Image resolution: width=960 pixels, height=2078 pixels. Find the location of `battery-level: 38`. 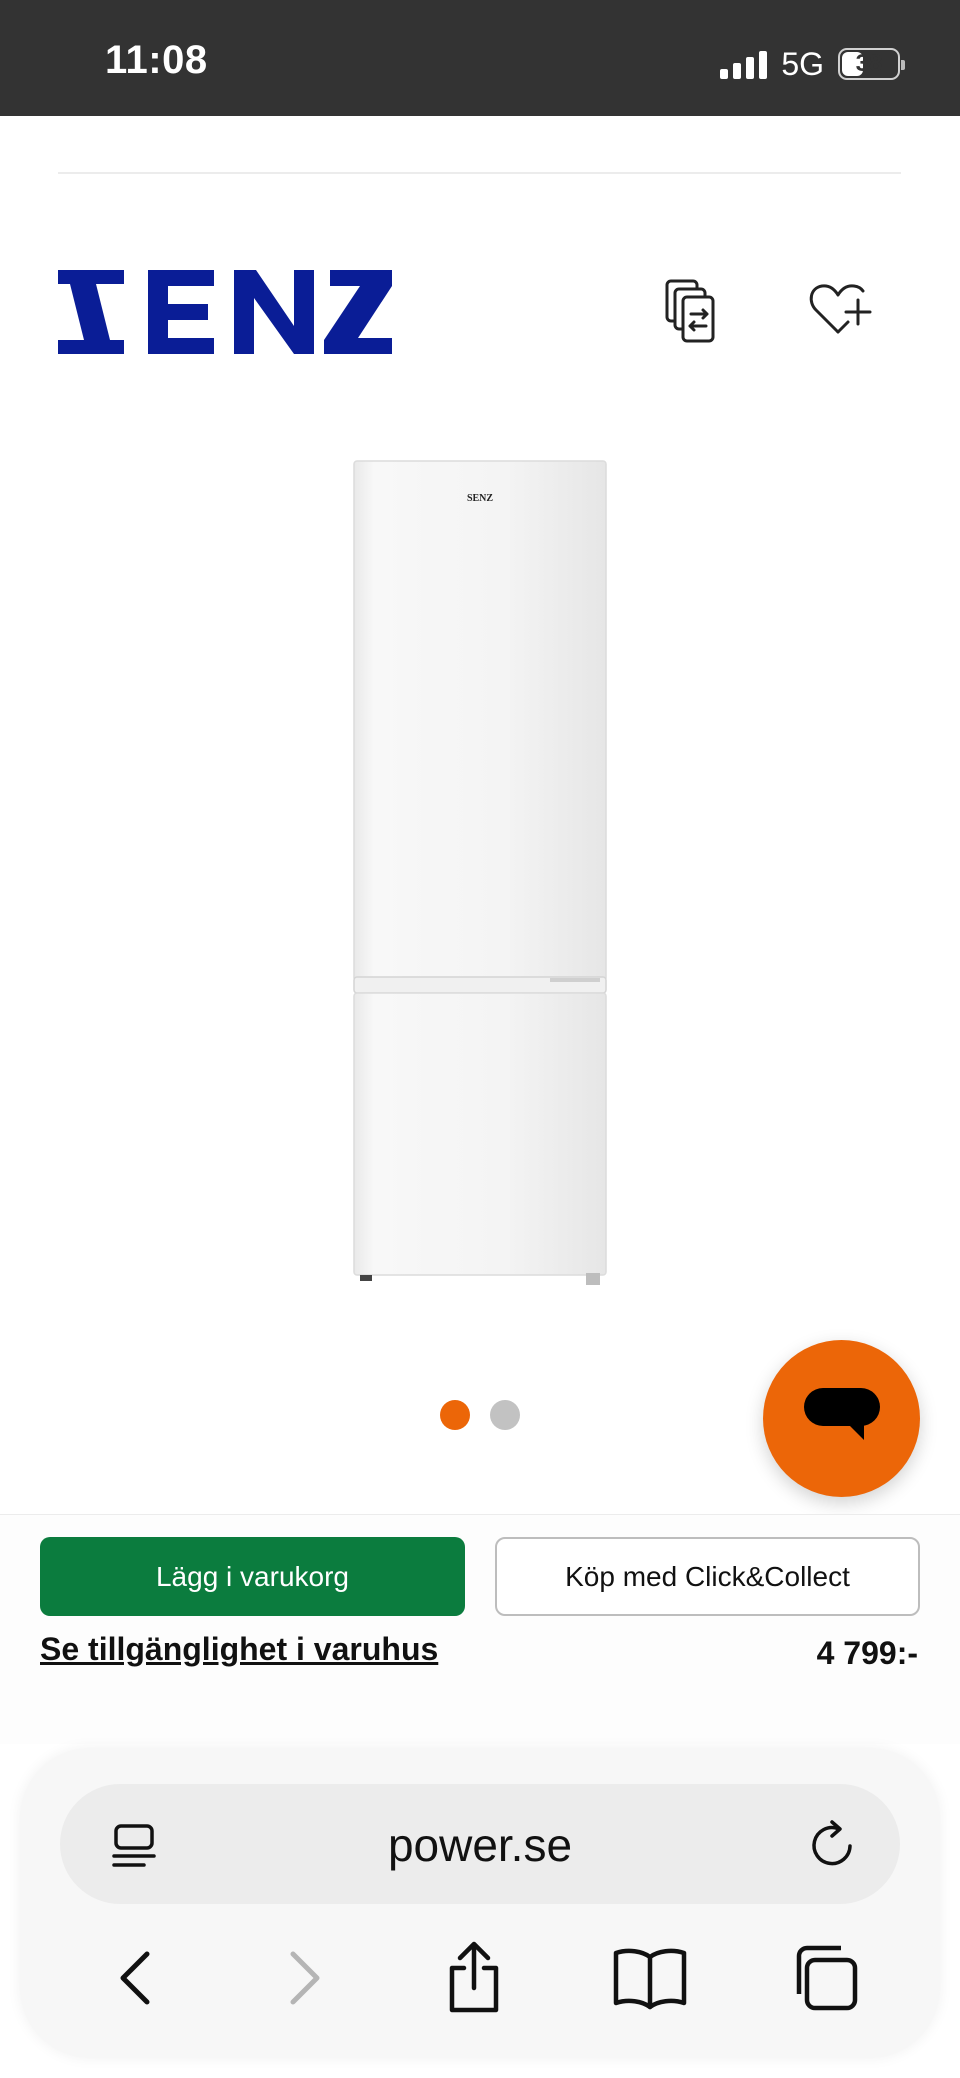

battery-level: 38 is located at coordinates (869, 63).